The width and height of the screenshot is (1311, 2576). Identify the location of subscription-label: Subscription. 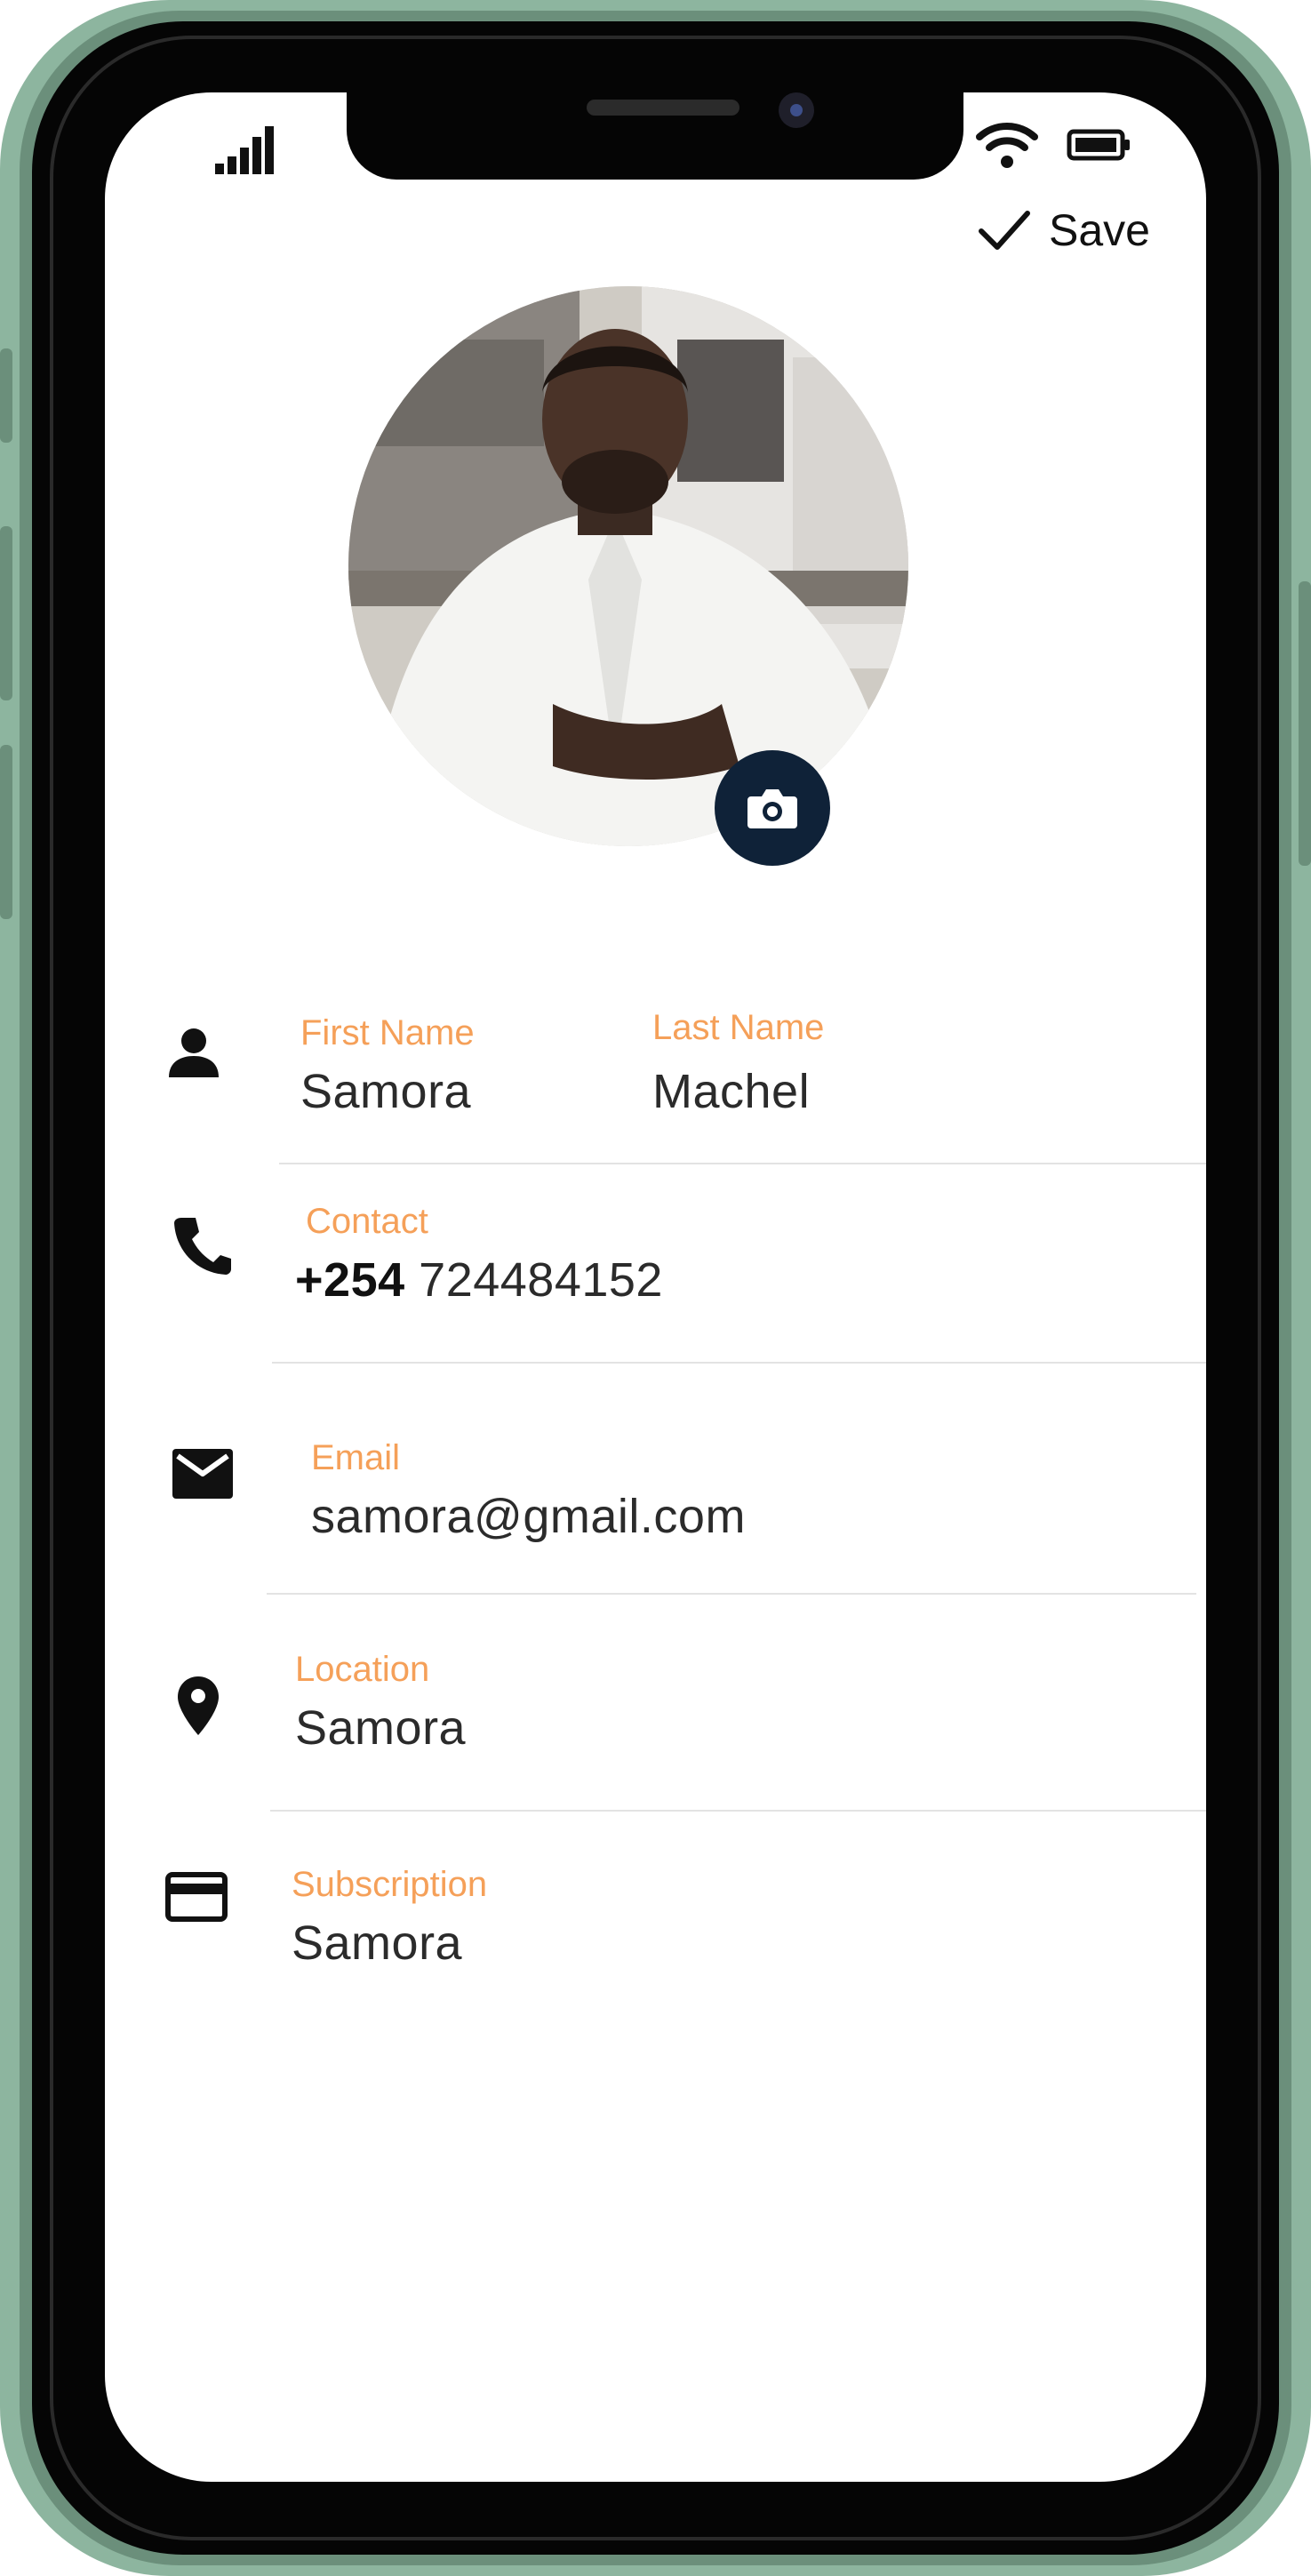
(390, 1884).